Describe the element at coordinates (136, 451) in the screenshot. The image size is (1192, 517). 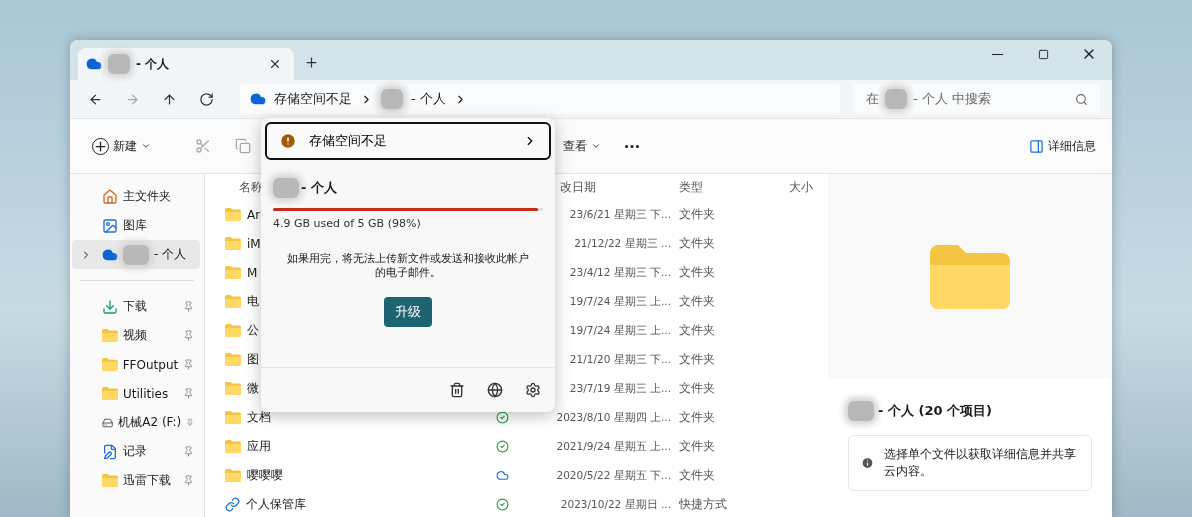
I see `sidebar-item: 记录` at that location.